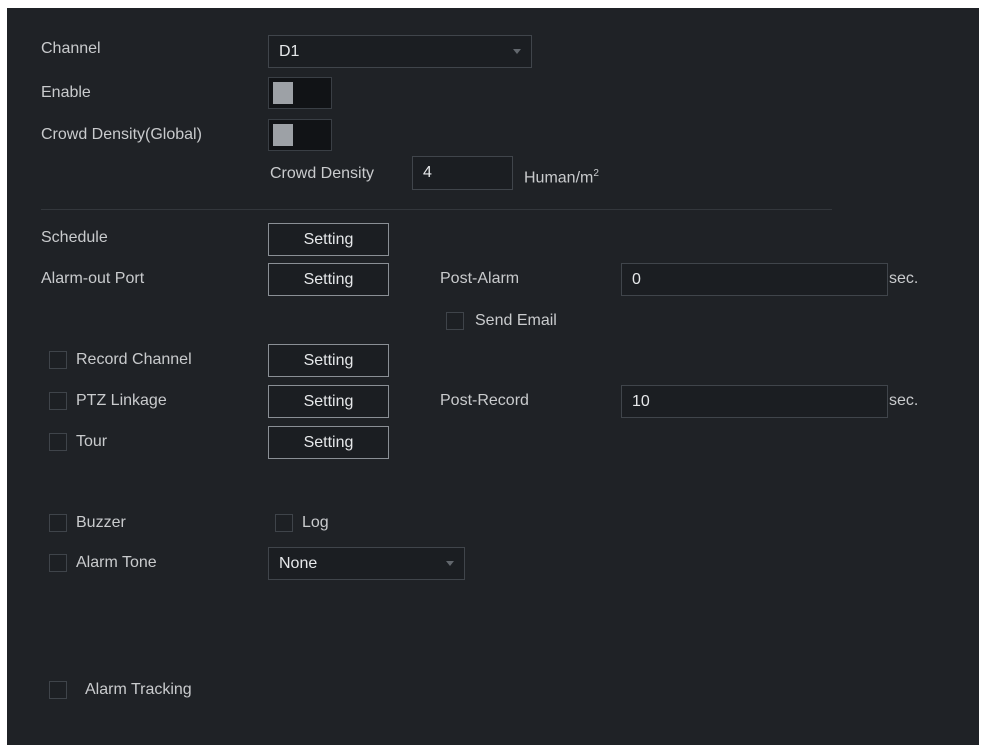  I want to click on record-channel-setting-button: Setting, so click(328, 360).